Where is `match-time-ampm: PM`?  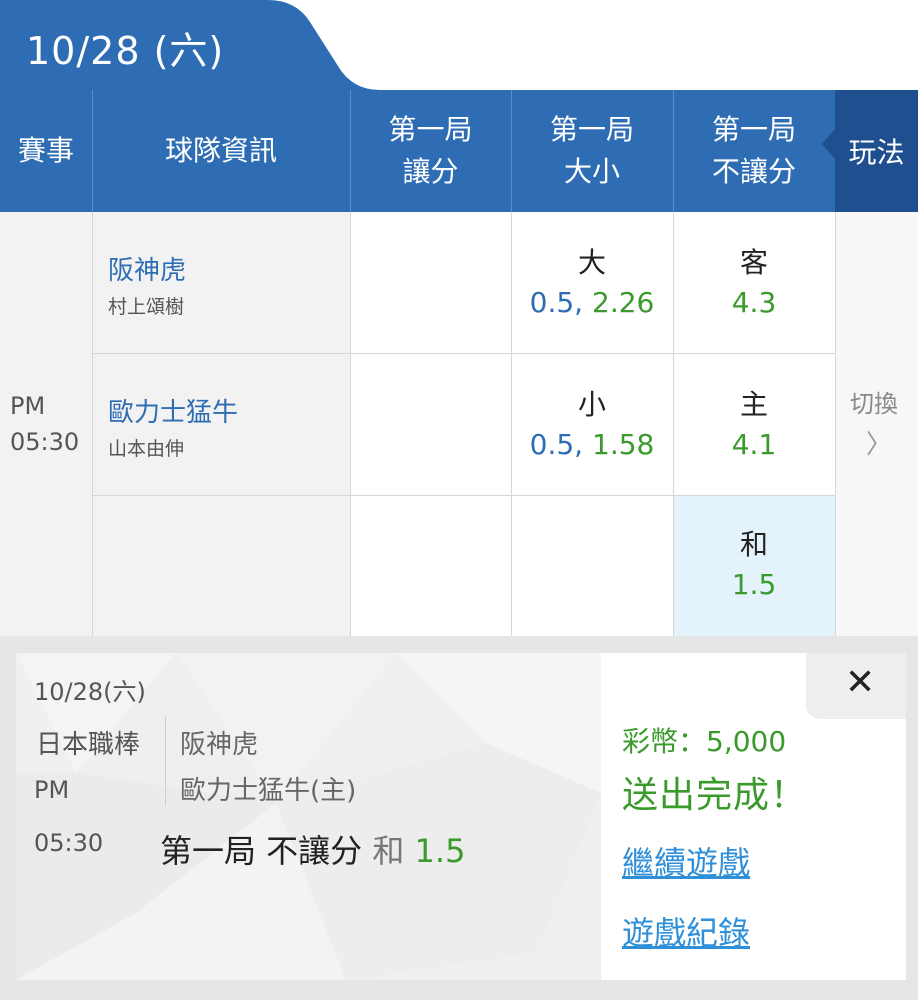
match-time-ampm: PM is located at coordinates (28, 406).